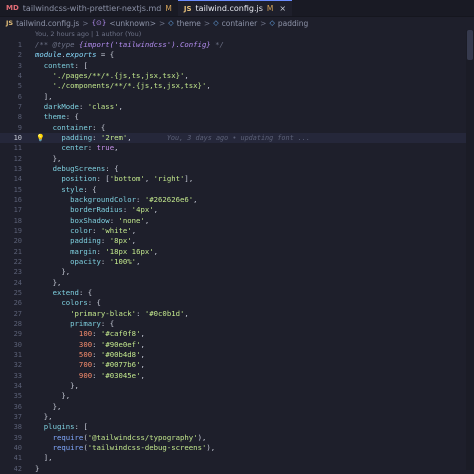  I want to click on line-number: 37, so click(17, 416).